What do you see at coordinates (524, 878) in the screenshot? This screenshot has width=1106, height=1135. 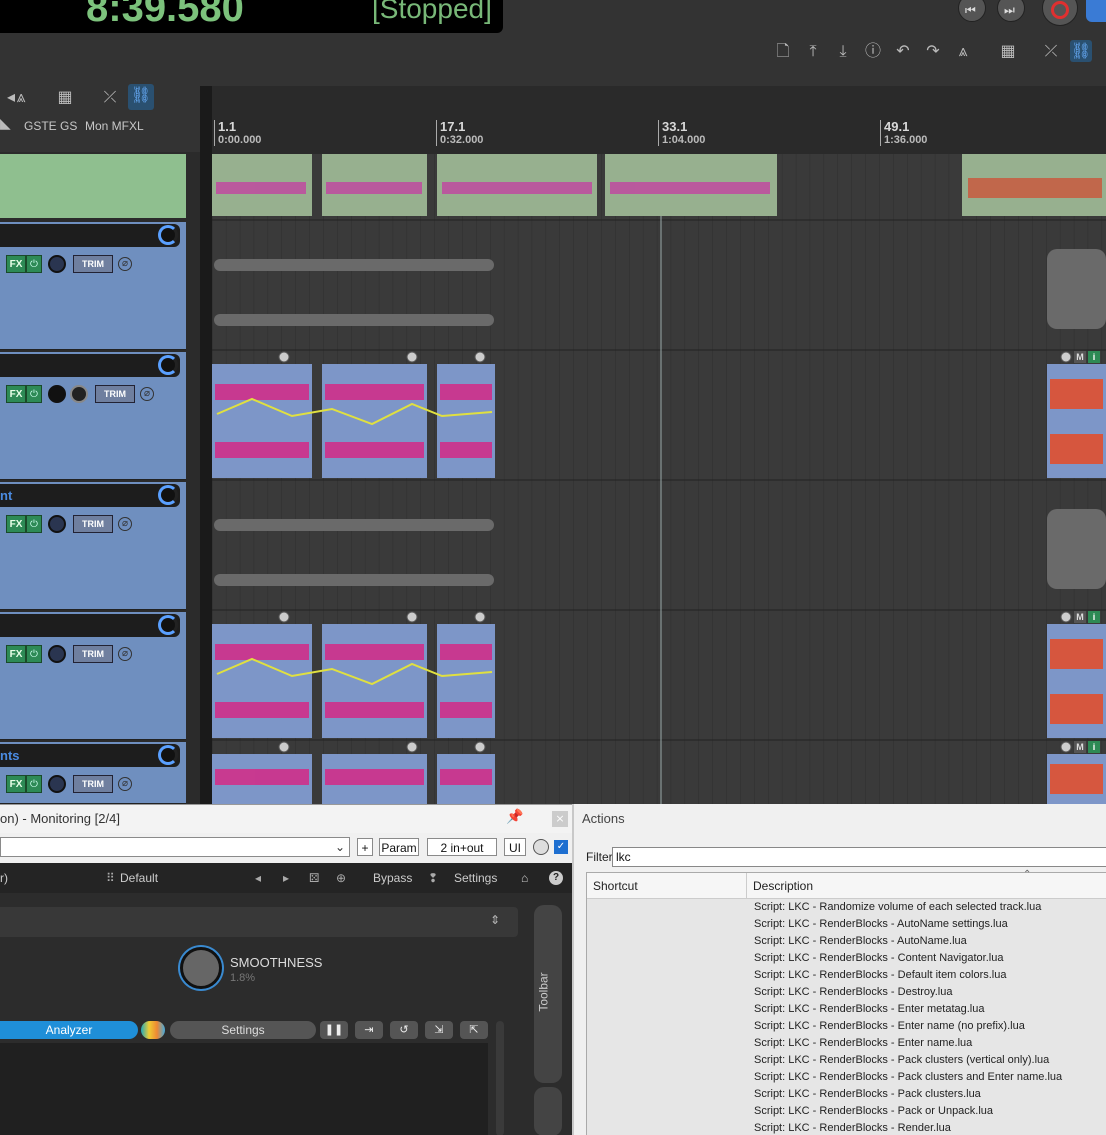 I see `home-icon: ⌂` at bounding box center [524, 878].